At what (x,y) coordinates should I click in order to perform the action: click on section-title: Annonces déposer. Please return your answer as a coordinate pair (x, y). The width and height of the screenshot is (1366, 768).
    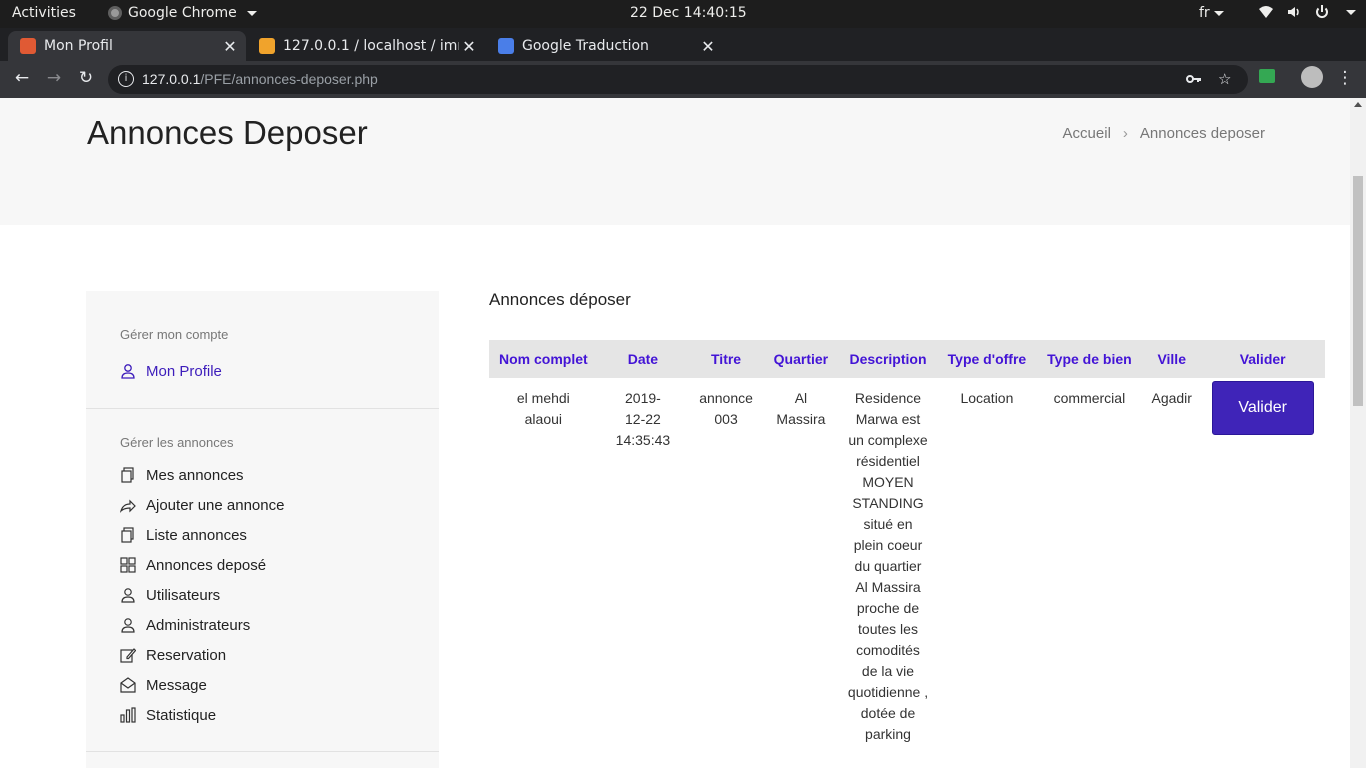
    Looking at the image, I should click on (560, 299).